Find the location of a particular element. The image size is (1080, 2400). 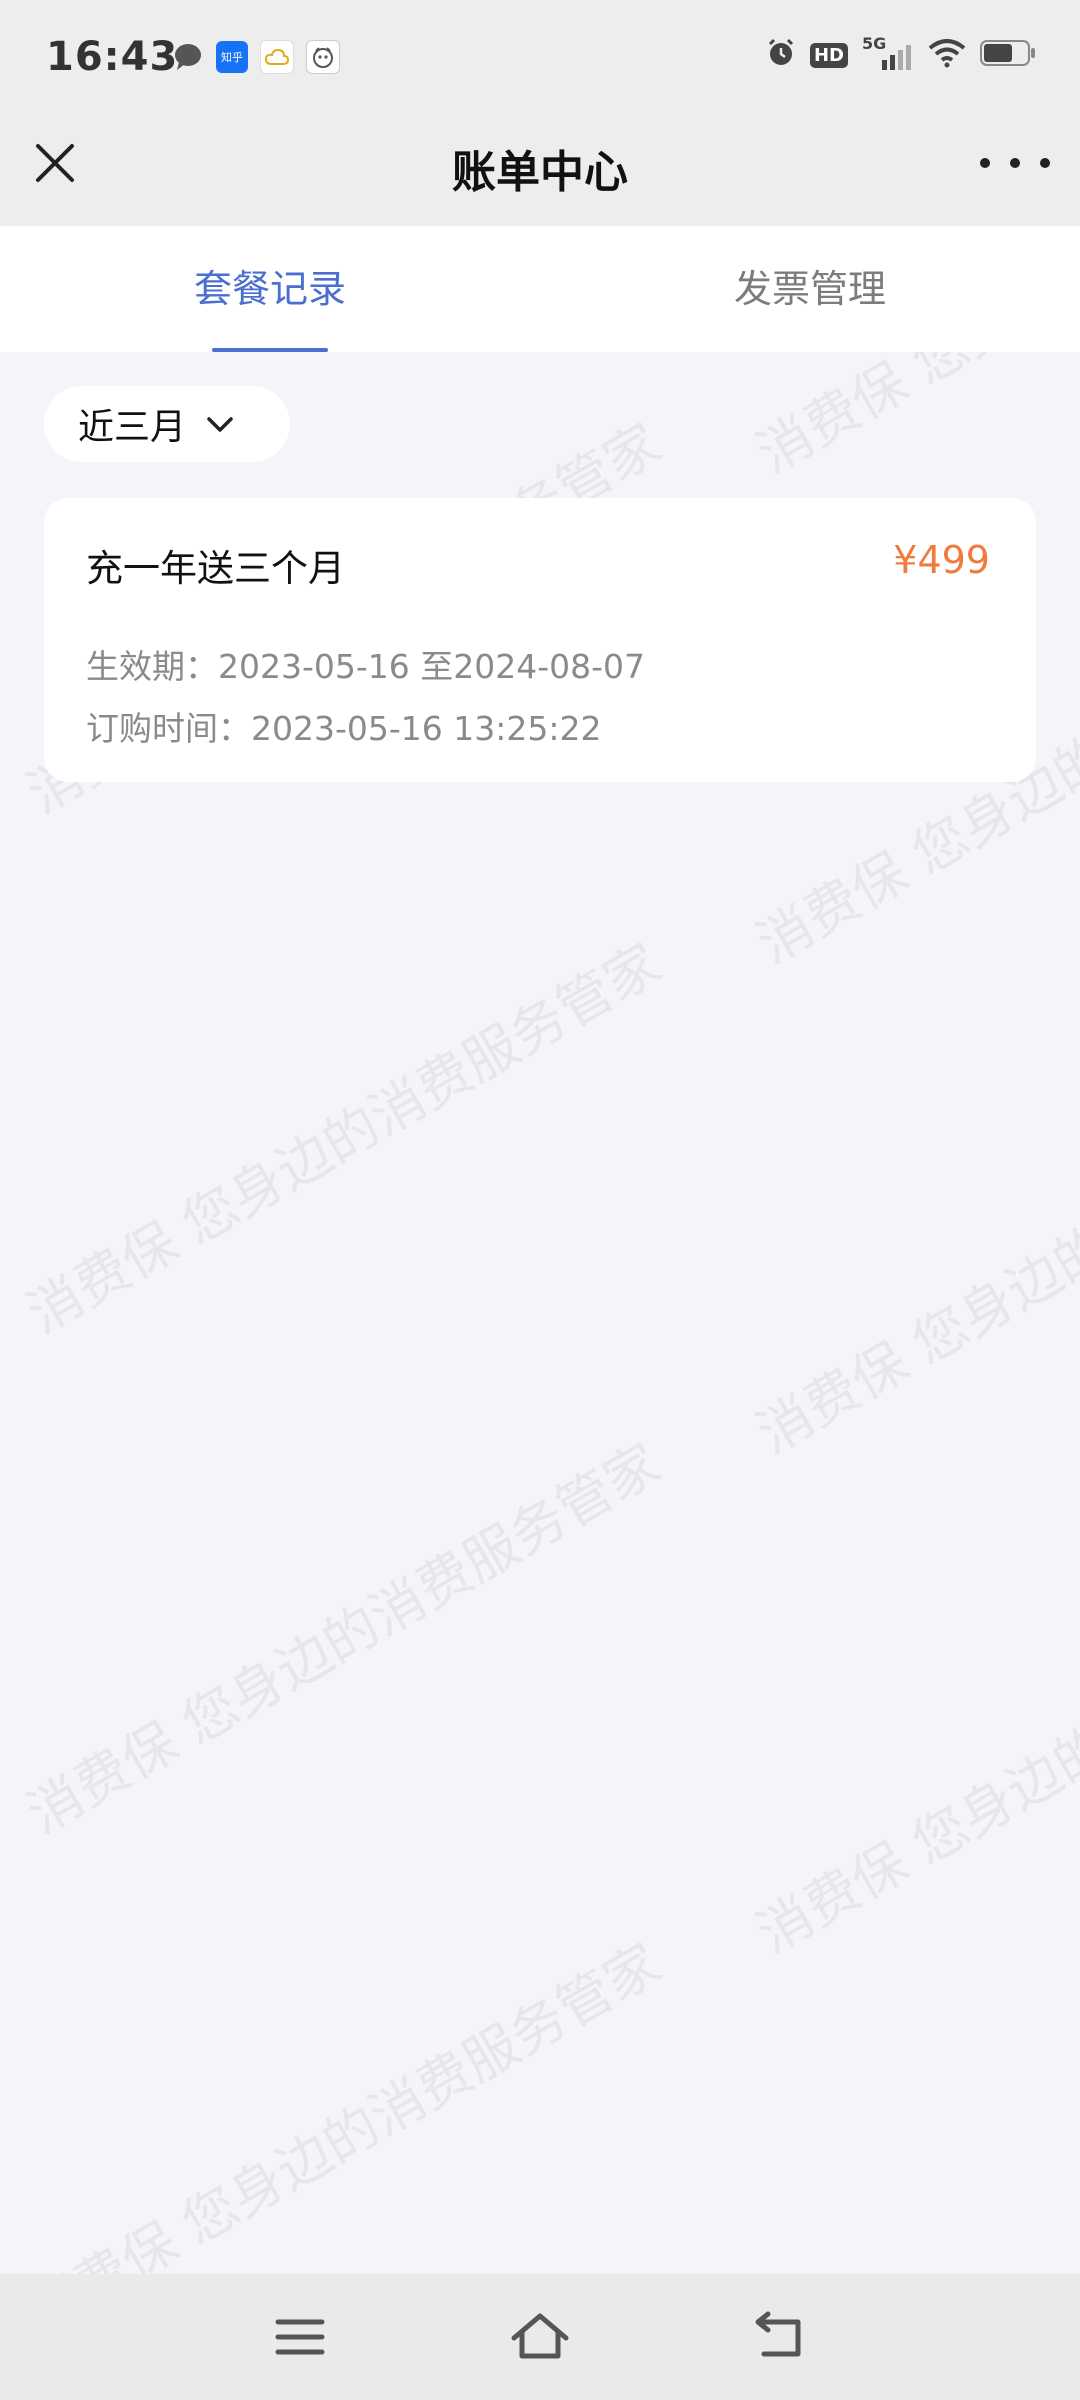

order-time: 订购时间：2023-05-16 13:25:22 is located at coordinates (344, 728).